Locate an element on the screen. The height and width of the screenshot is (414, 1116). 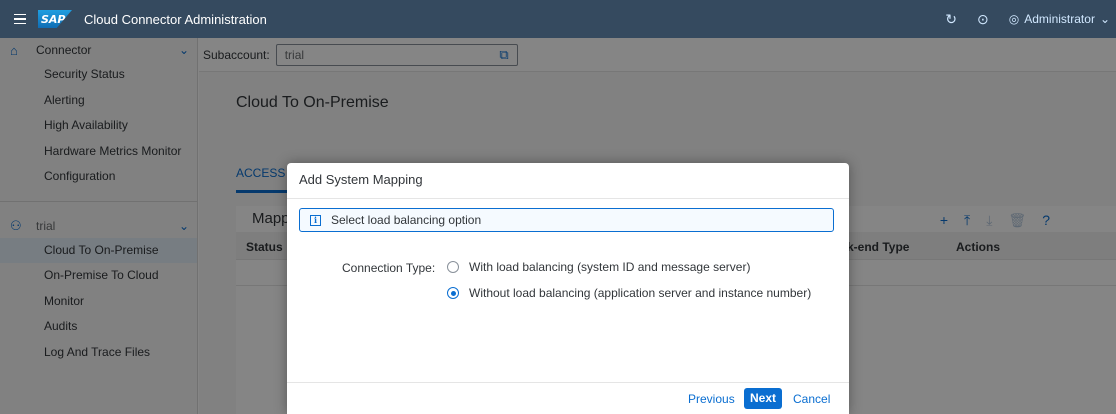
sap-logo: SAP is located at coordinates (55, 19).